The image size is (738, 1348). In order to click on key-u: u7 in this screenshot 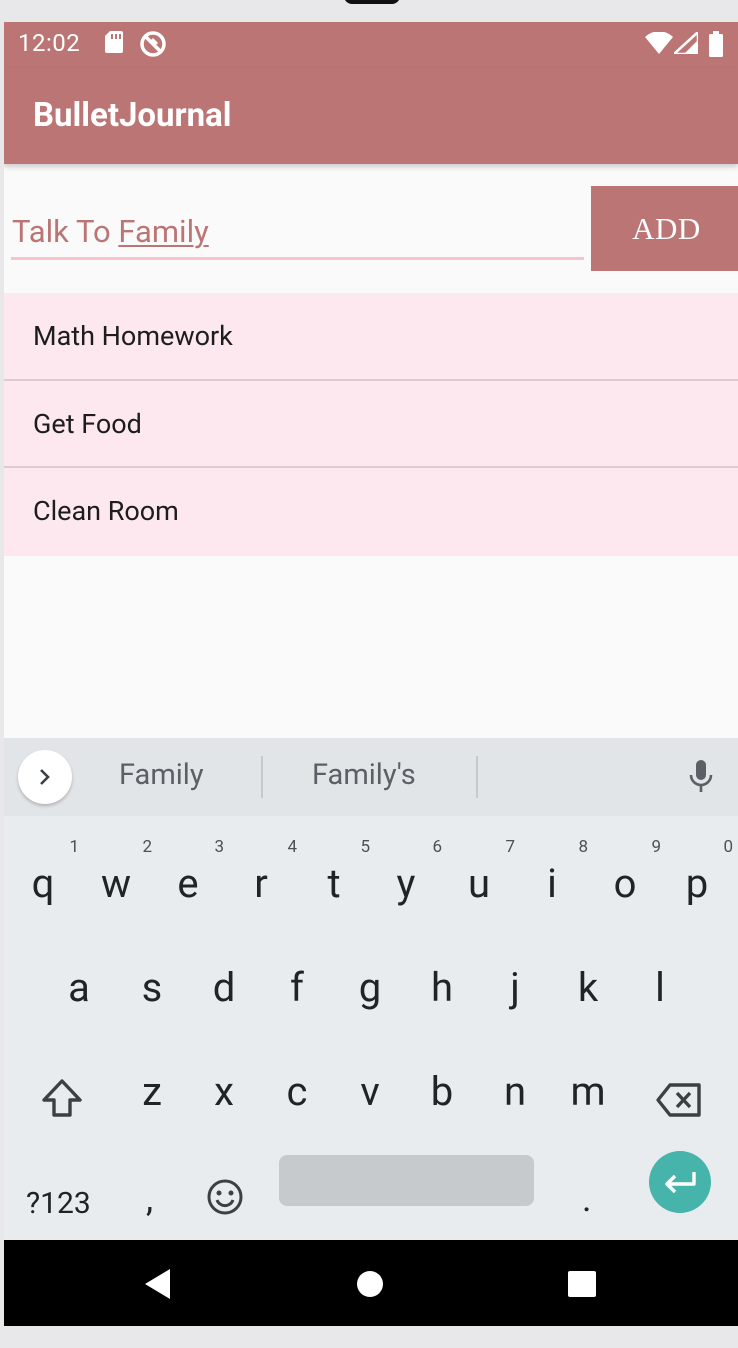, I will do `click(482, 872)`.